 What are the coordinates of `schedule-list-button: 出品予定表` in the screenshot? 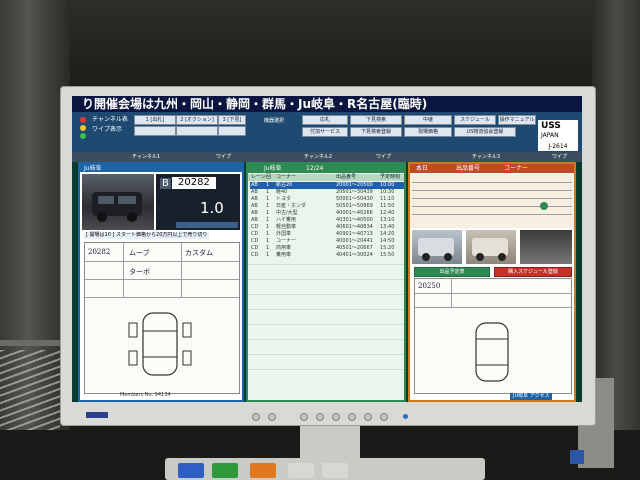 It's located at (452, 272).